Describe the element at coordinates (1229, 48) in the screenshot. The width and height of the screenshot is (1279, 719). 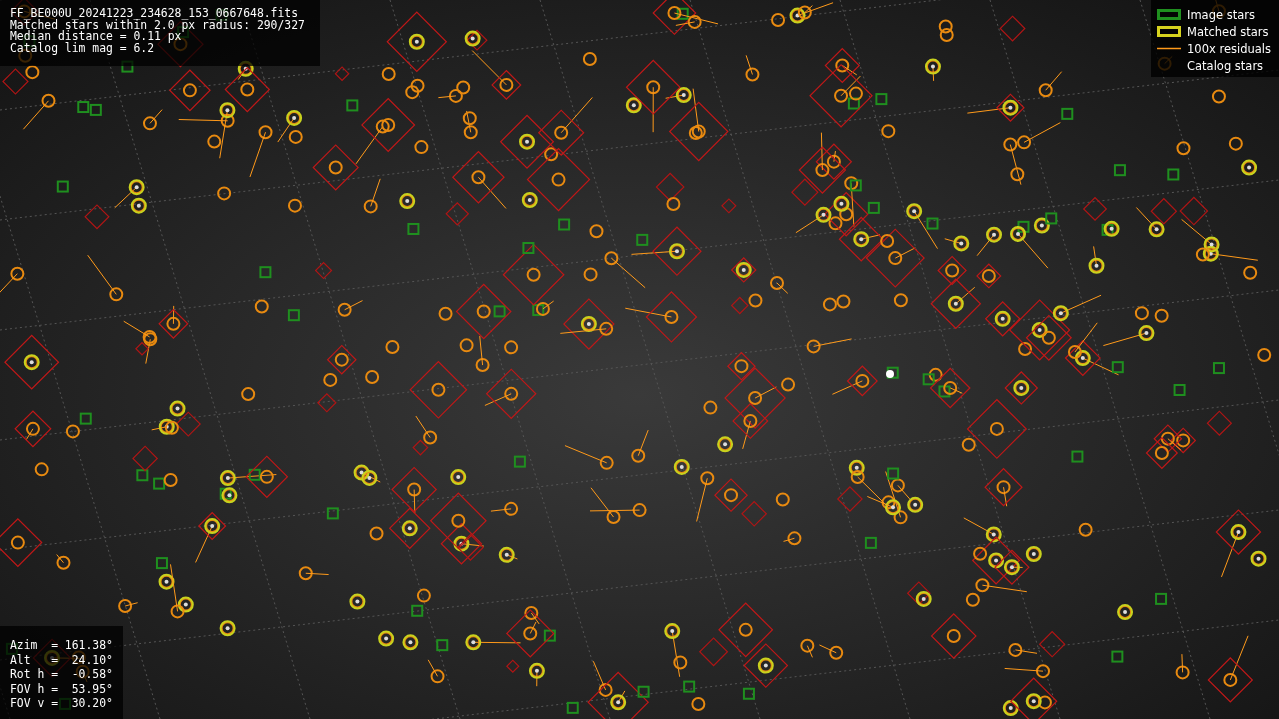
I see `legend-label: 100x residuals` at that location.